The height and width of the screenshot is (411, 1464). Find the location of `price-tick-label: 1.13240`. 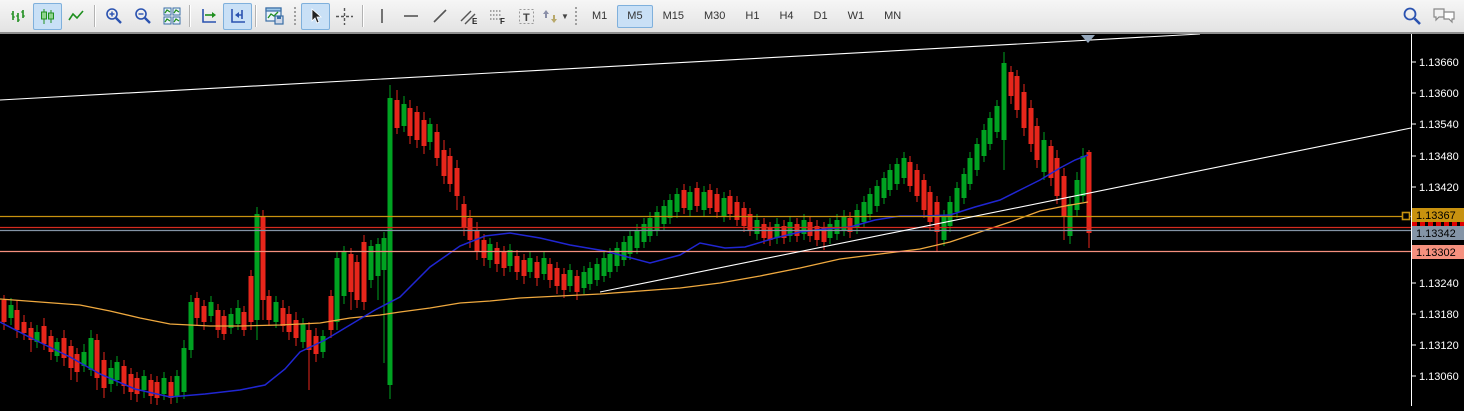

price-tick-label: 1.13240 is located at coordinates (1439, 284).